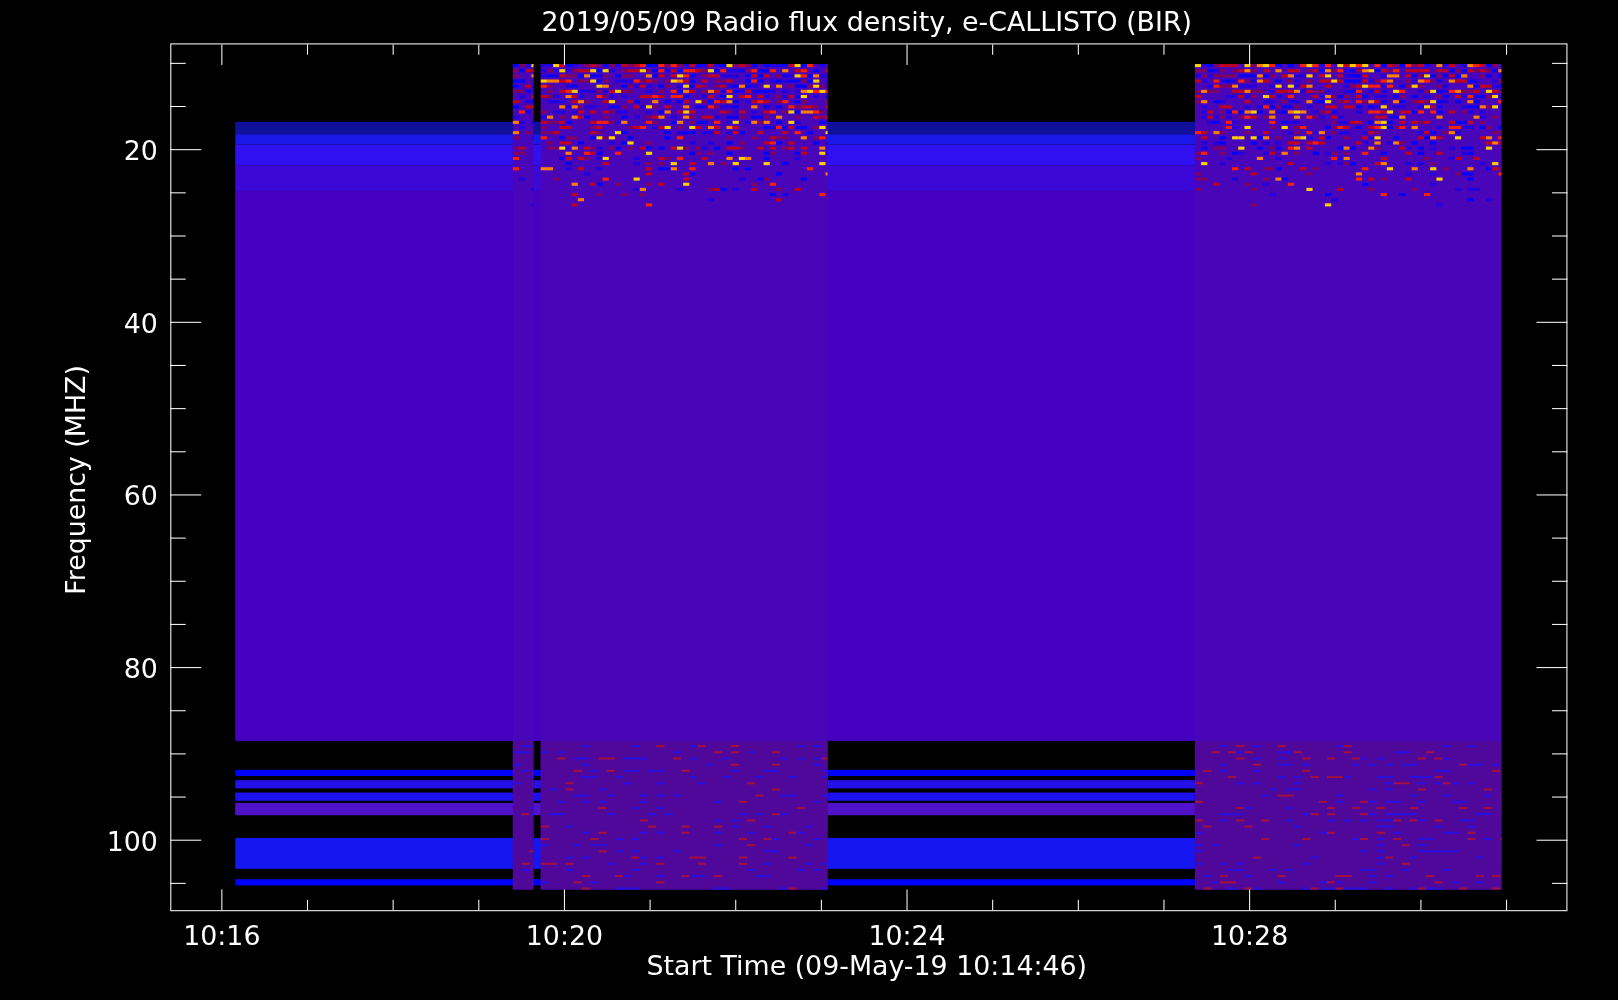 The height and width of the screenshot is (1000, 1618). Describe the element at coordinates (222, 936) in the screenshot. I see `x-tick-label: 10:16` at that location.